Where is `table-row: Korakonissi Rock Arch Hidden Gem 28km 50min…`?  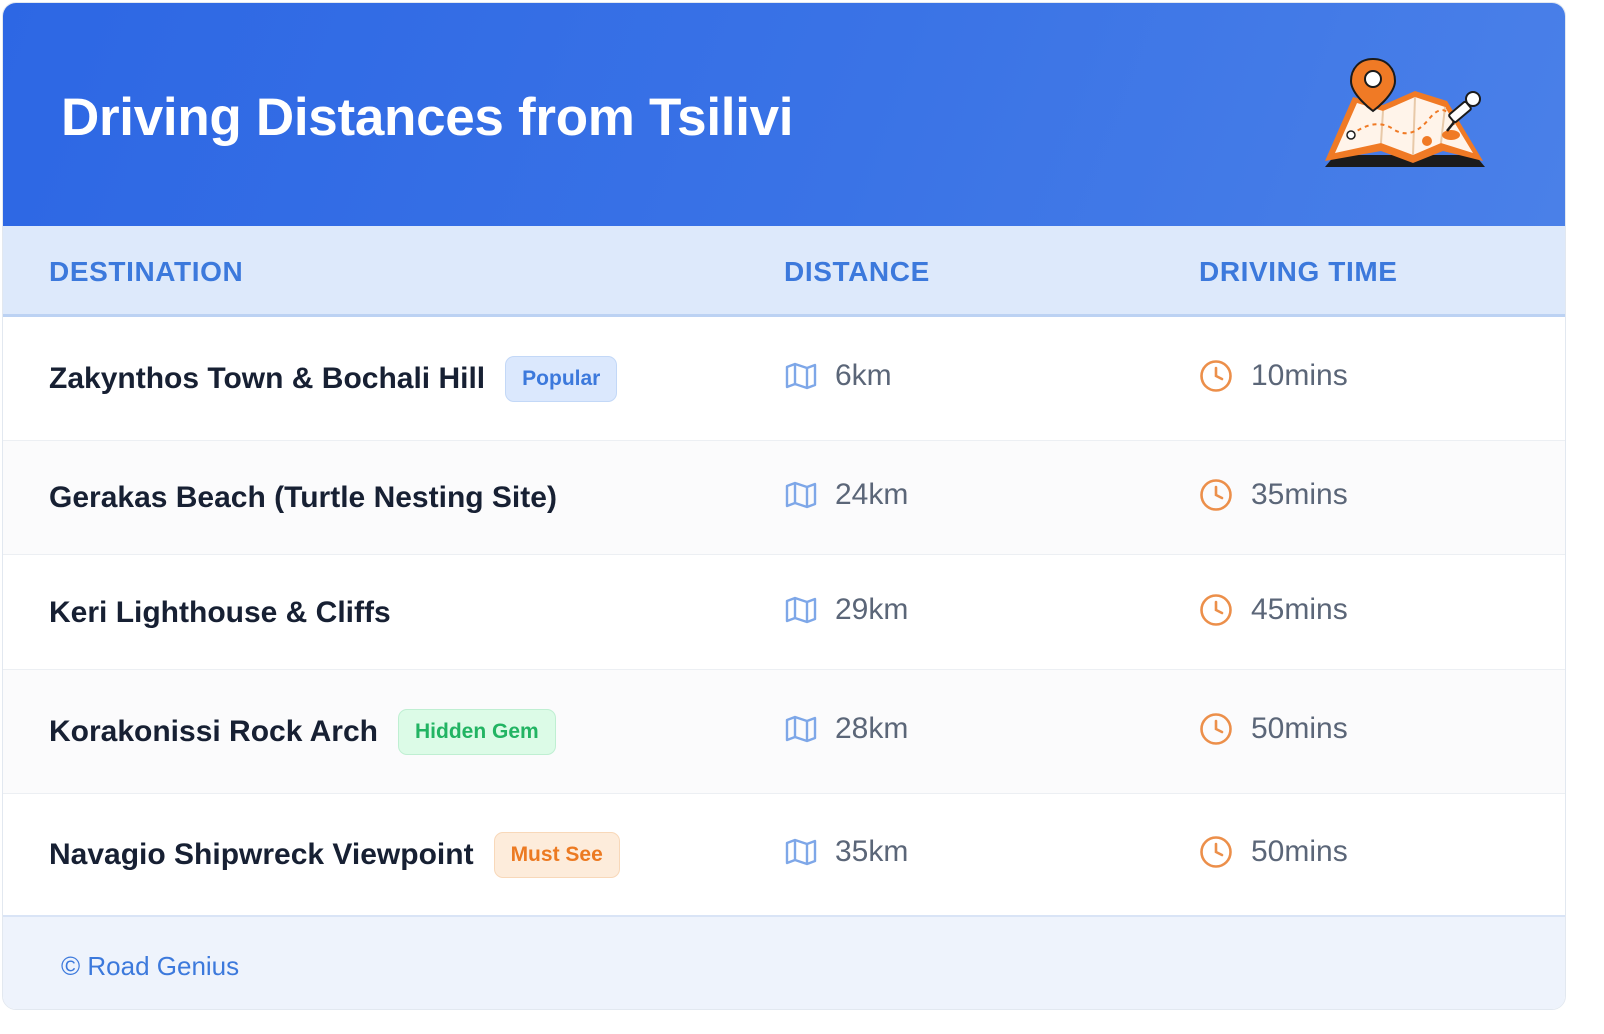
table-row: Korakonissi Rock Arch Hidden Gem 28km 50min… is located at coordinates (784, 732).